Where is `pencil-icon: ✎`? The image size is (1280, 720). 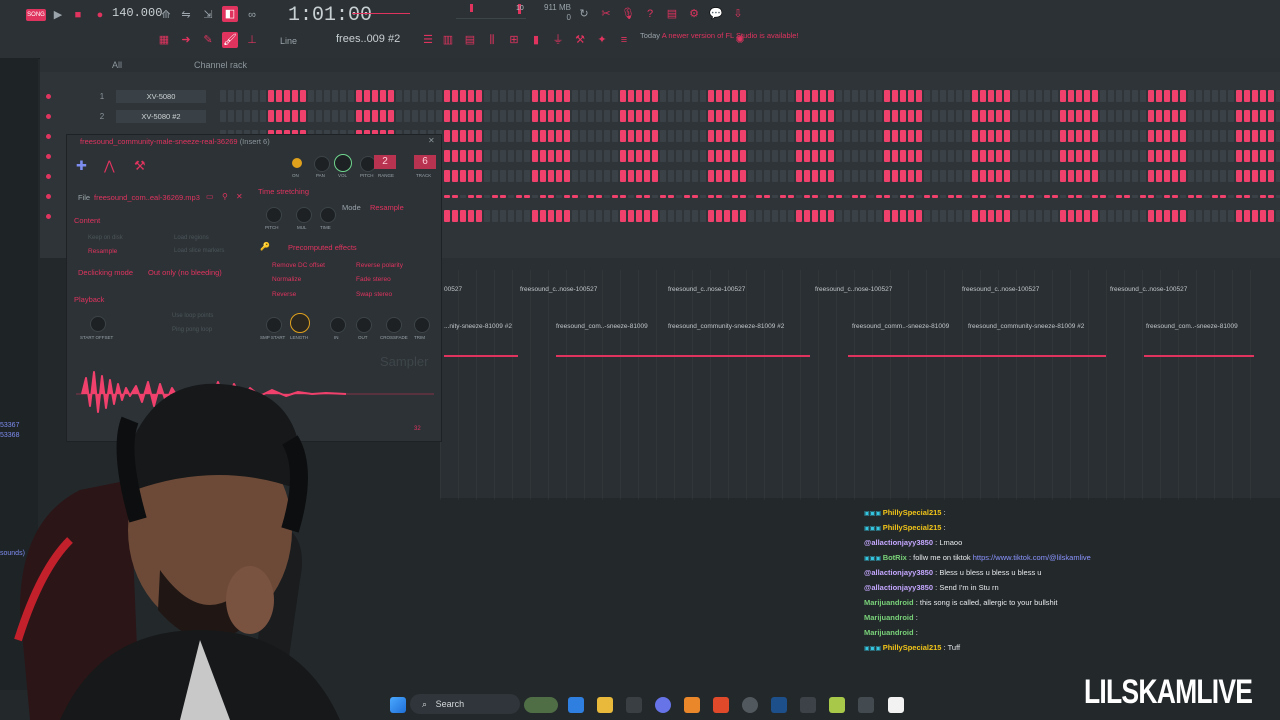
pencil-icon: ✎ is located at coordinates (208, 40).